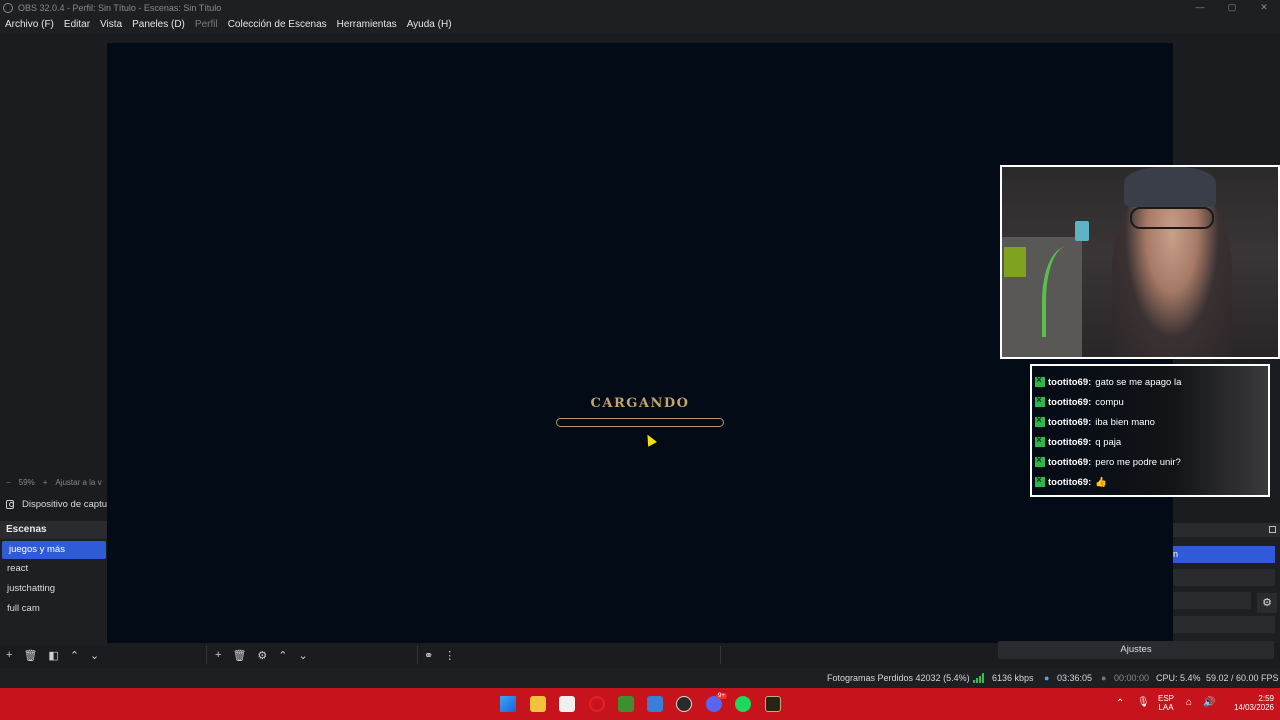 Image resolution: width=1280 pixels, height=720 pixels. What do you see at coordinates (650, 439) in the screenshot?
I see `mouse-cursor-icon` at bounding box center [650, 439].